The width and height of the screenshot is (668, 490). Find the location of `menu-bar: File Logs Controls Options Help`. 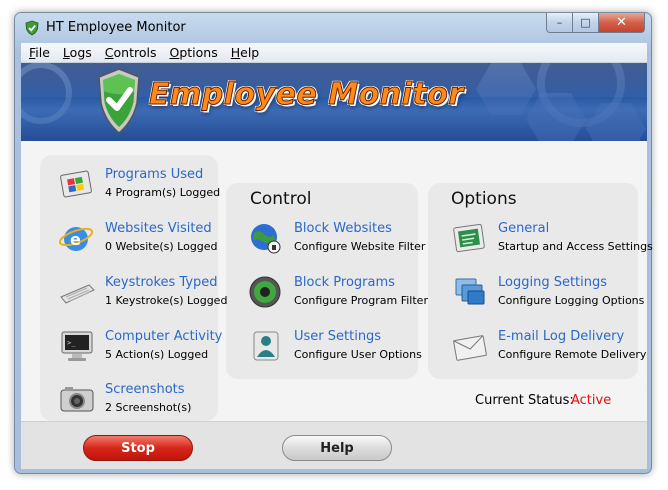

menu-bar: File Logs Controls Options Help is located at coordinates (334, 53).